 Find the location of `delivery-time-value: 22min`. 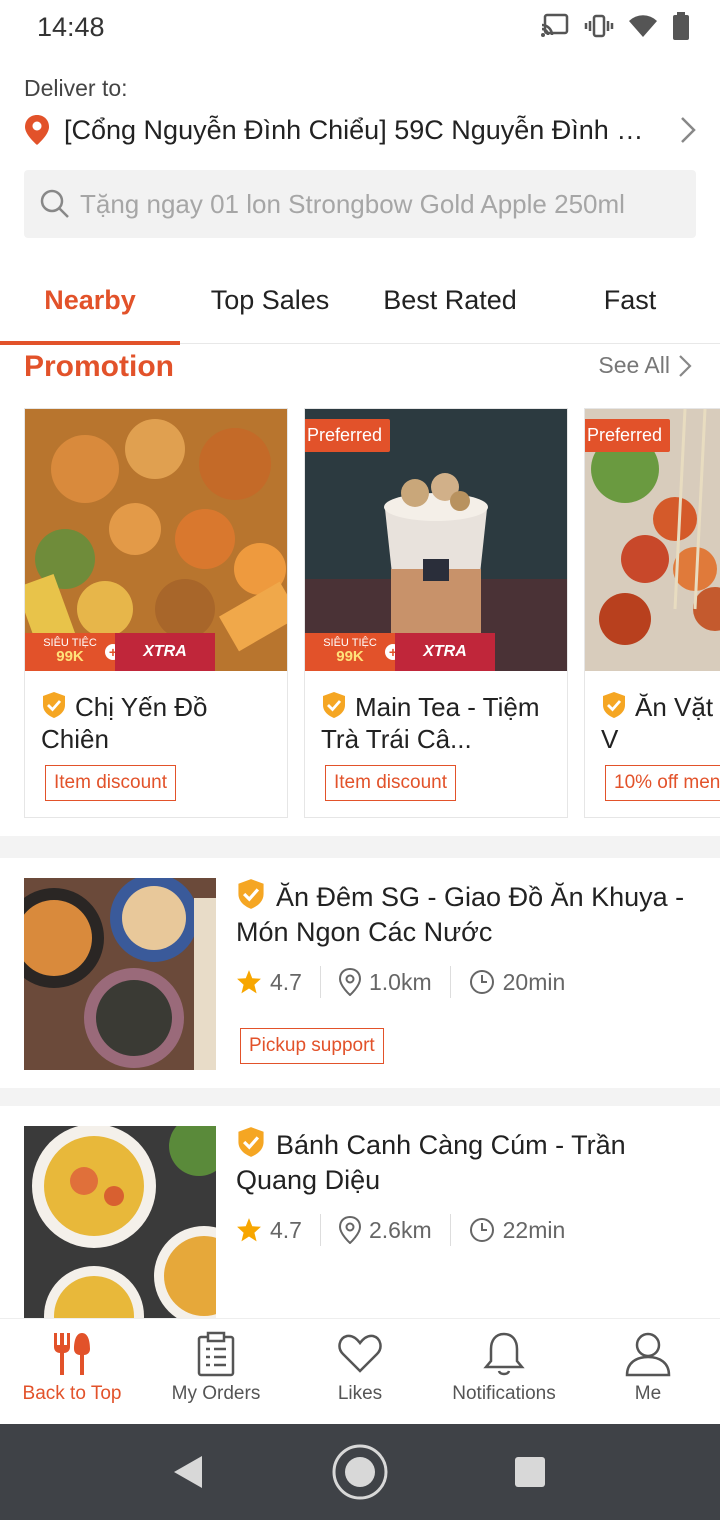

delivery-time-value: 22min is located at coordinates (534, 1229).